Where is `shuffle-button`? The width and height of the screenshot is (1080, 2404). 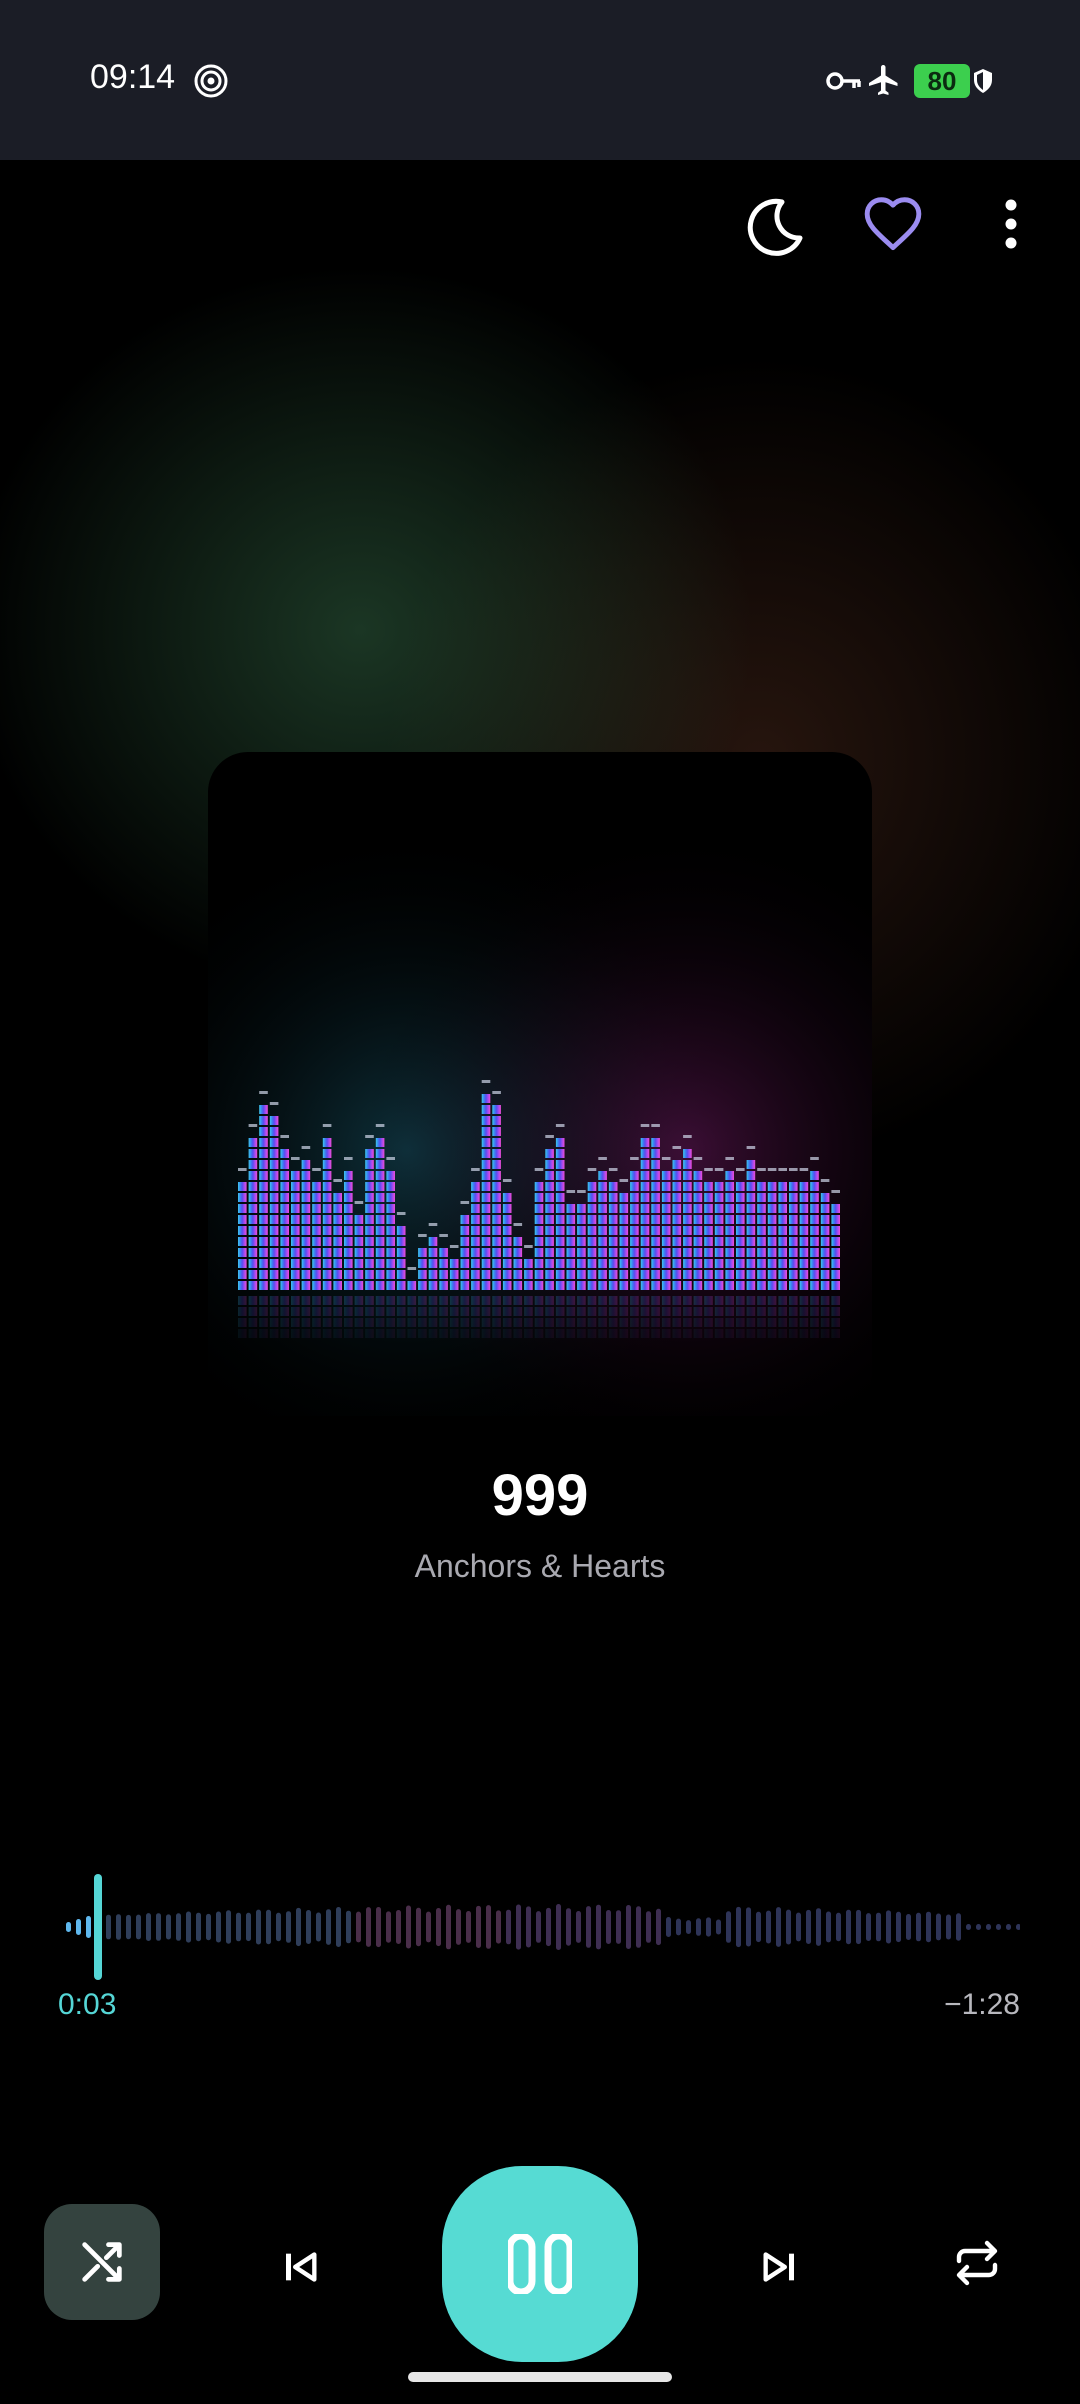
shuffle-button is located at coordinates (102, 2262).